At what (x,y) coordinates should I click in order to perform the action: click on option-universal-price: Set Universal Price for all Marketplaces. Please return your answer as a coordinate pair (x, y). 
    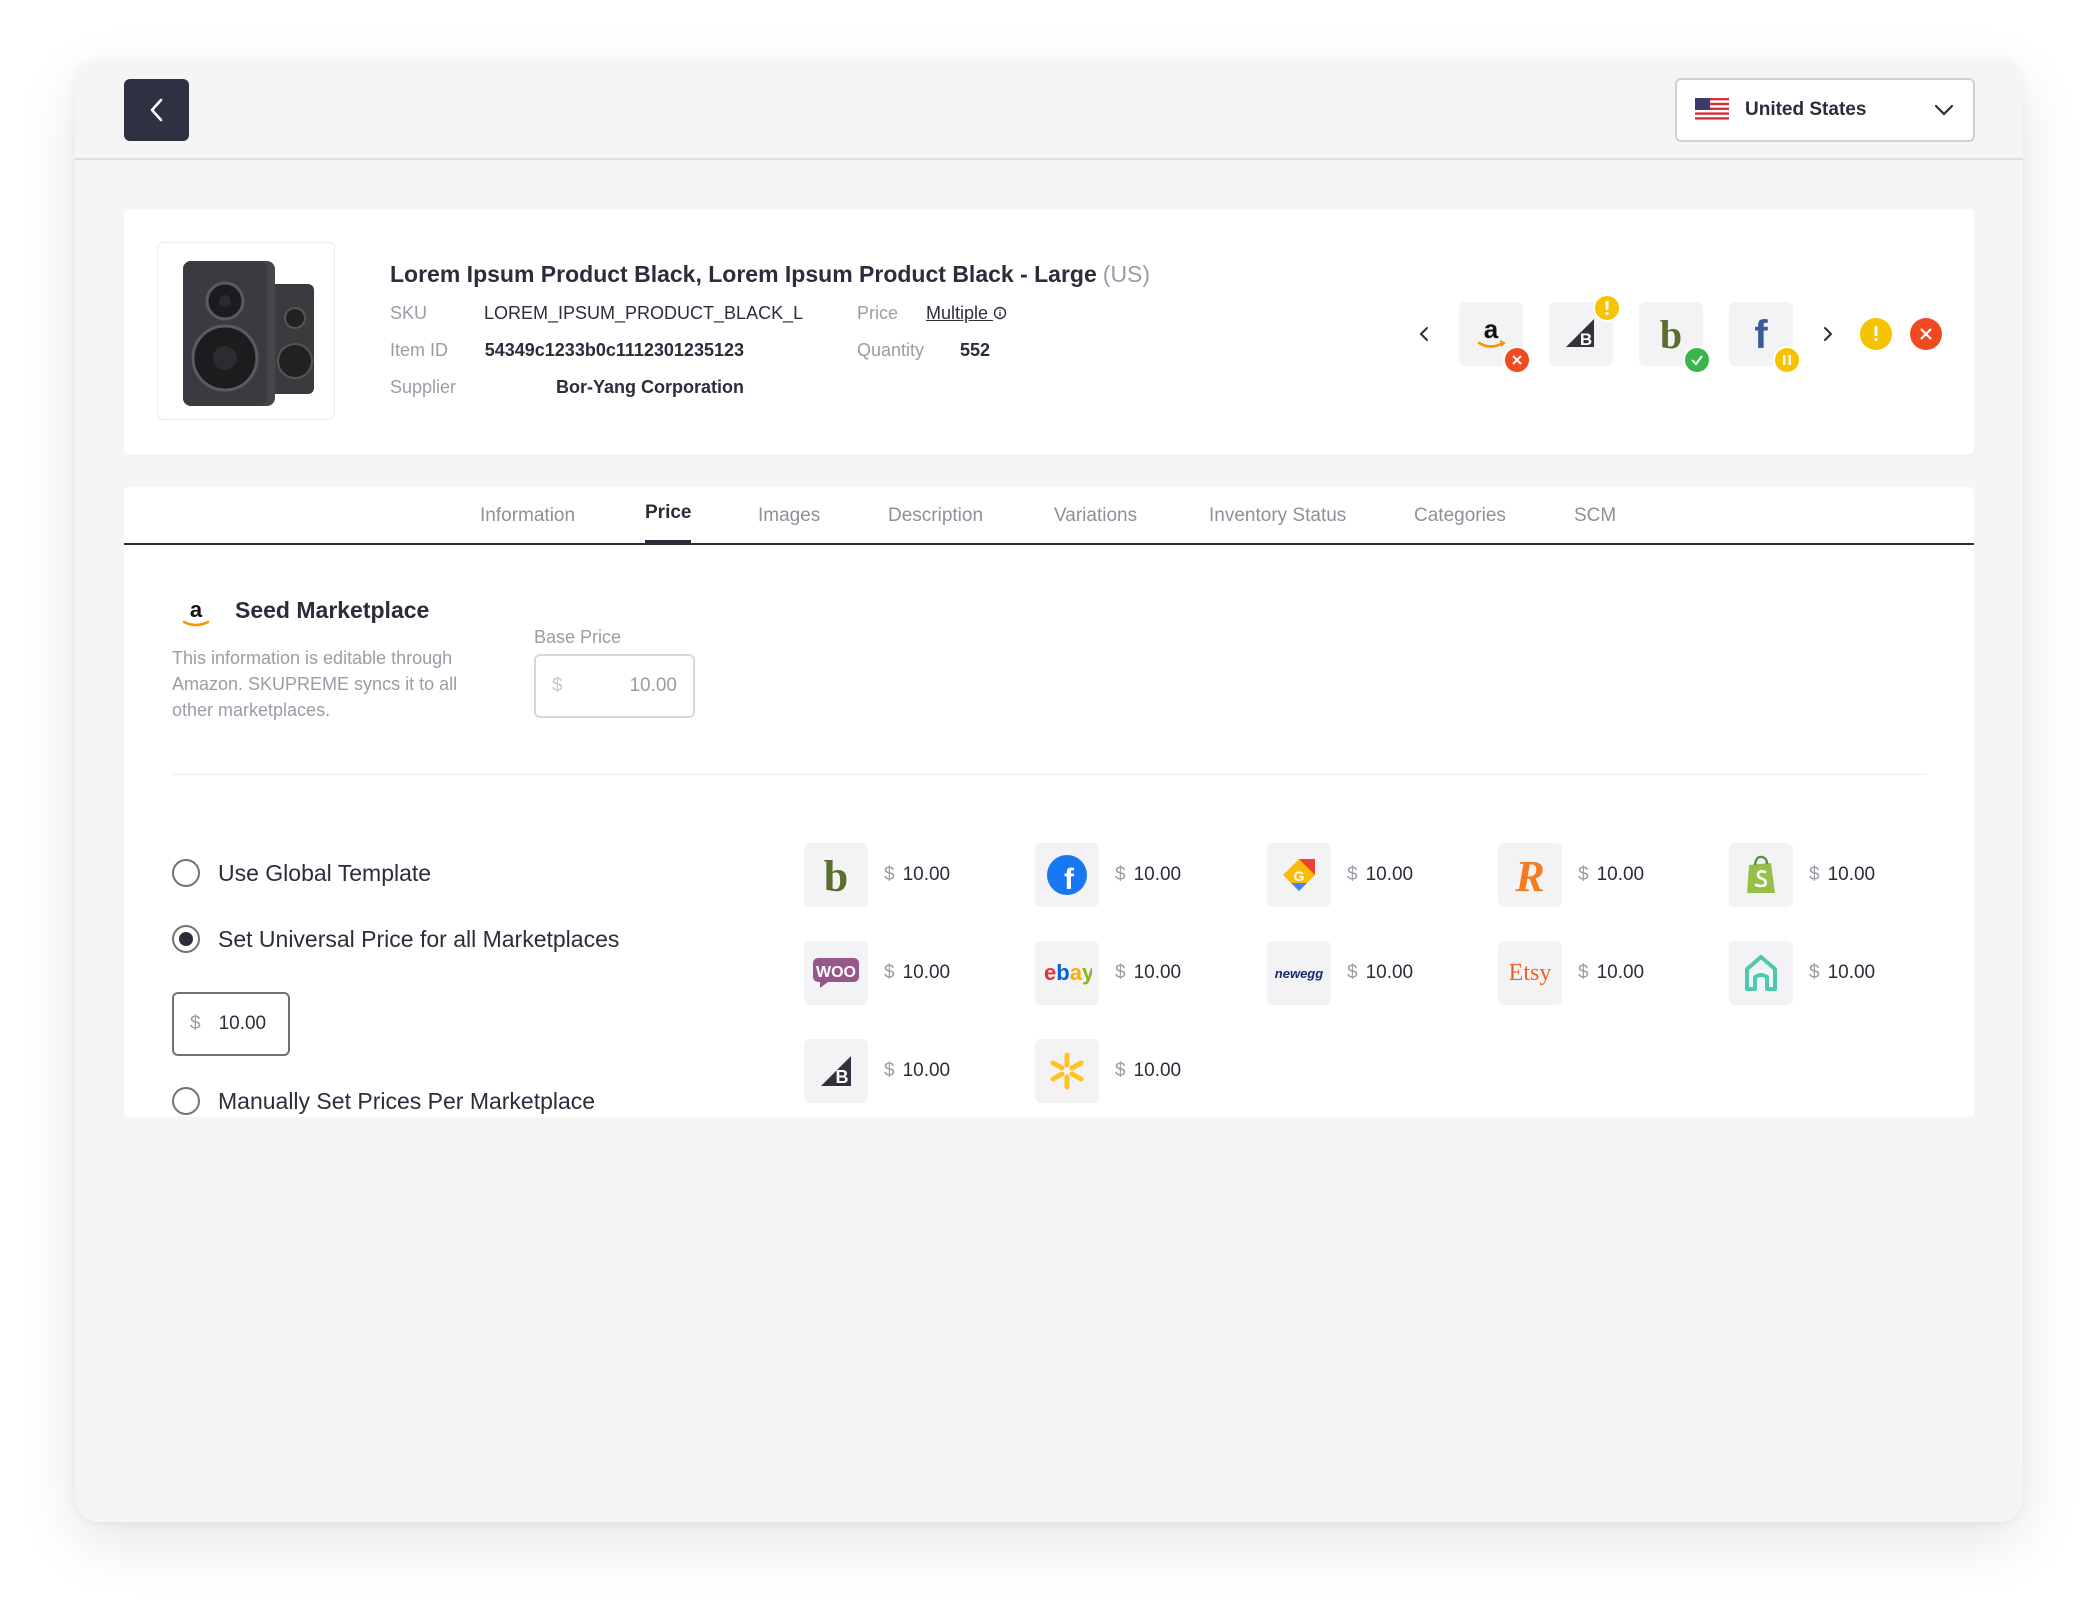
    Looking at the image, I should click on (395, 939).